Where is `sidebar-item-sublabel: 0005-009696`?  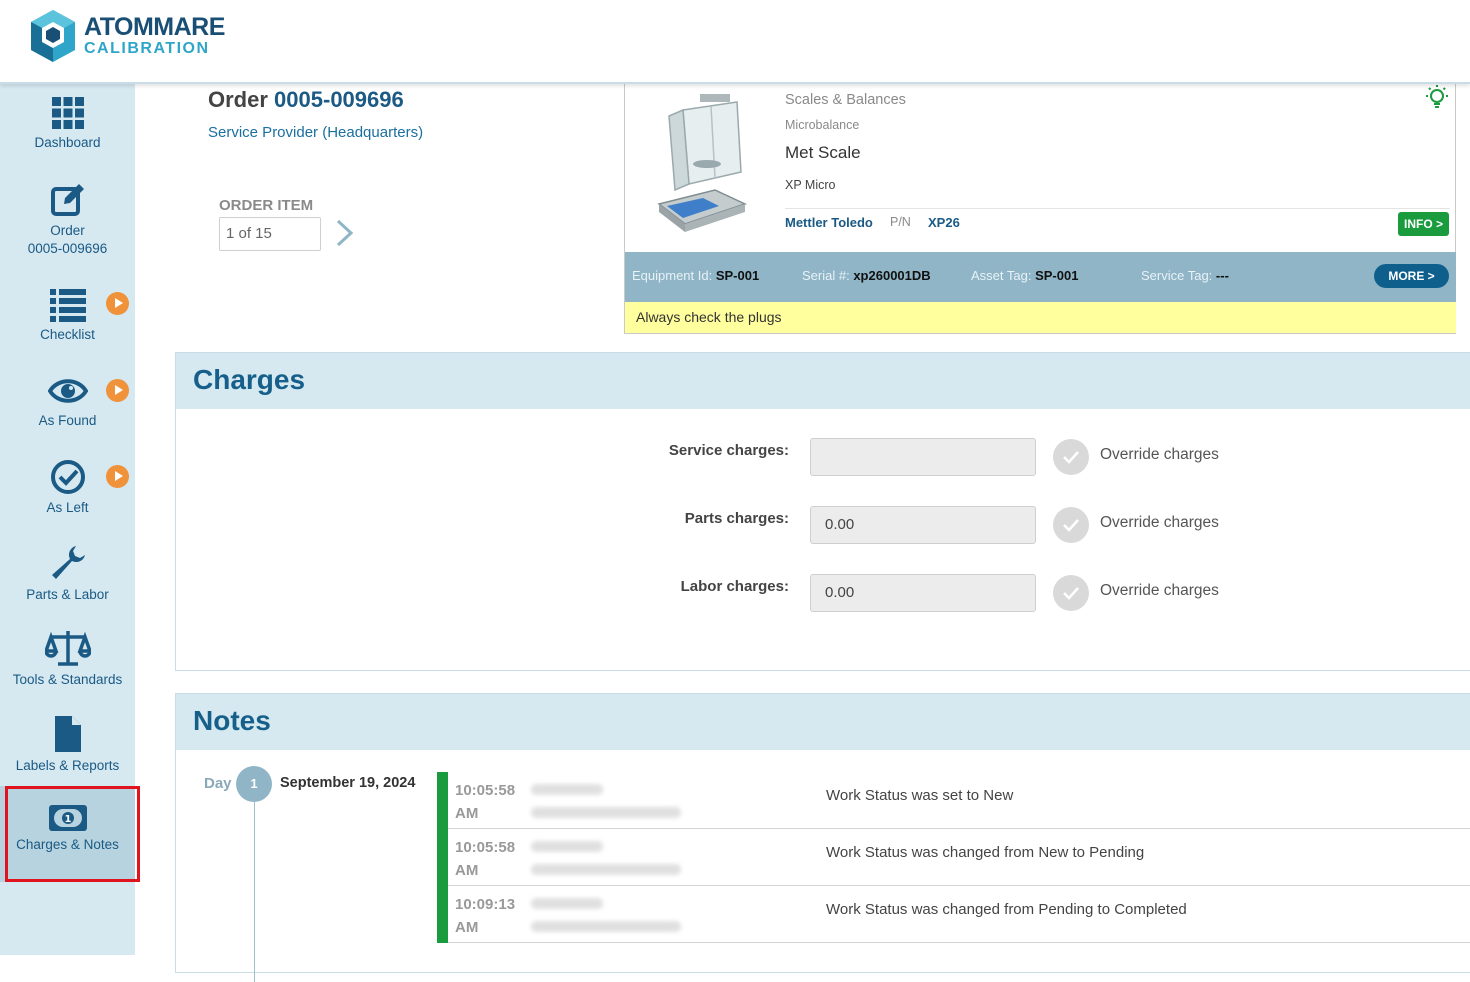
sidebar-item-sublabel: 0005-009696 is located at coordinates (67, 248).